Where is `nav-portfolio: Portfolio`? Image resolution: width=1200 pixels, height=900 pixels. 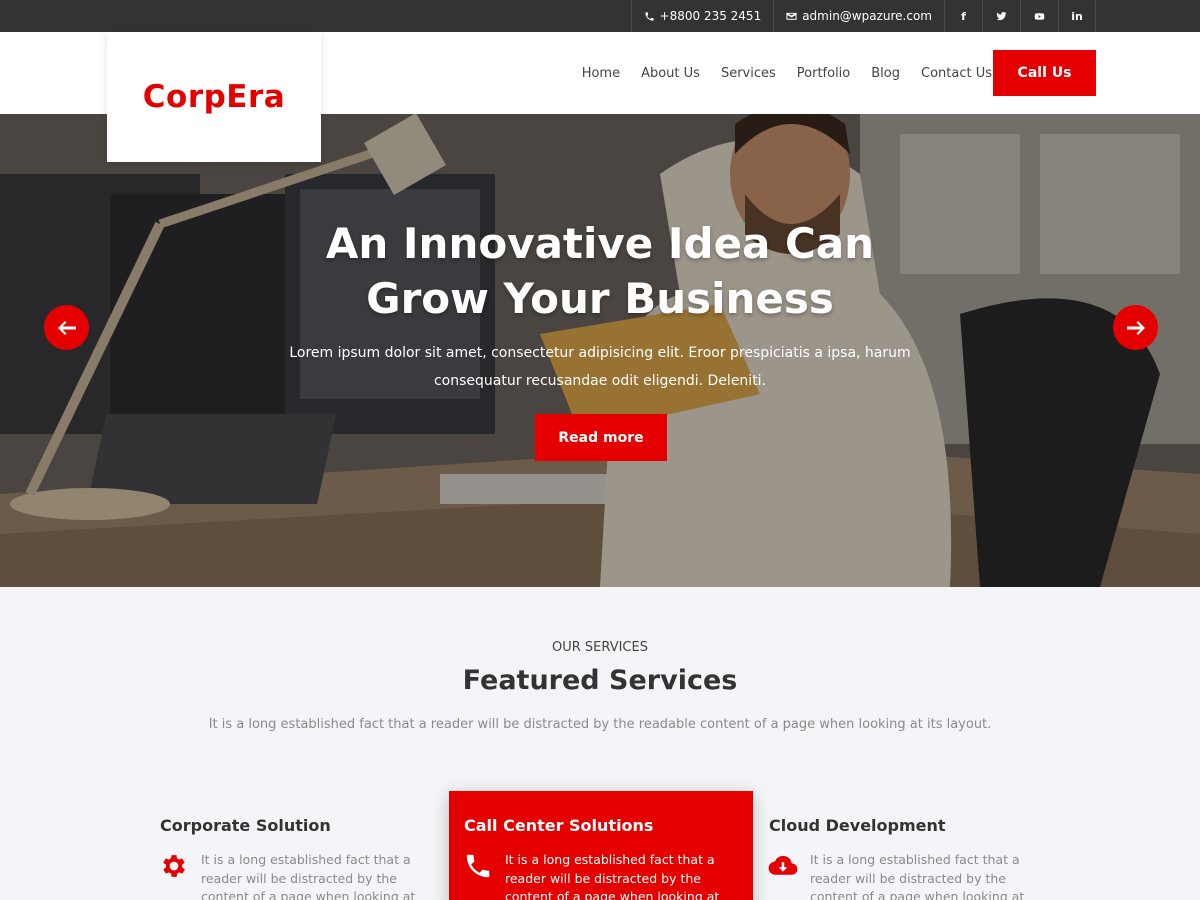 nav-portfolio: Portfolio is located at coordinates (823, 73).